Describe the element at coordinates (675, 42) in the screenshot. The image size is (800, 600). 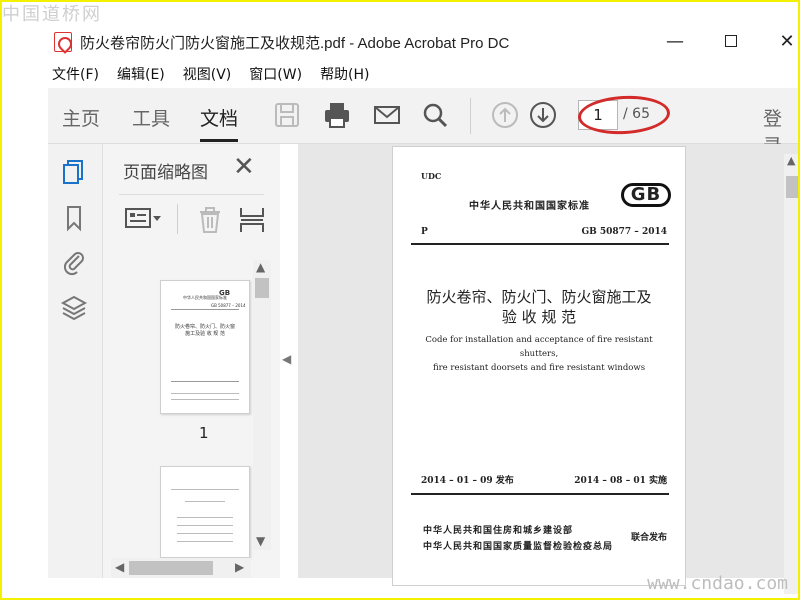
I see `minimize-button: —` at that location.